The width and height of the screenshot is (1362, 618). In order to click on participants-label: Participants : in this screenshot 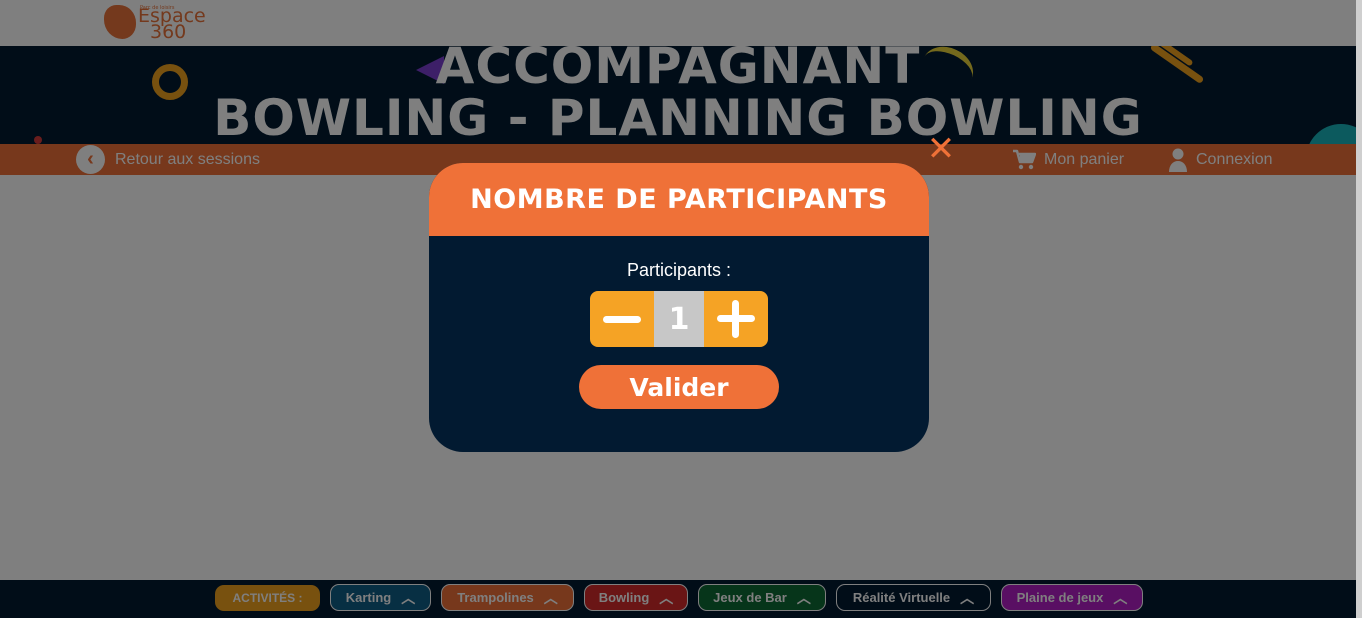, I will do `click(679, 270)`.